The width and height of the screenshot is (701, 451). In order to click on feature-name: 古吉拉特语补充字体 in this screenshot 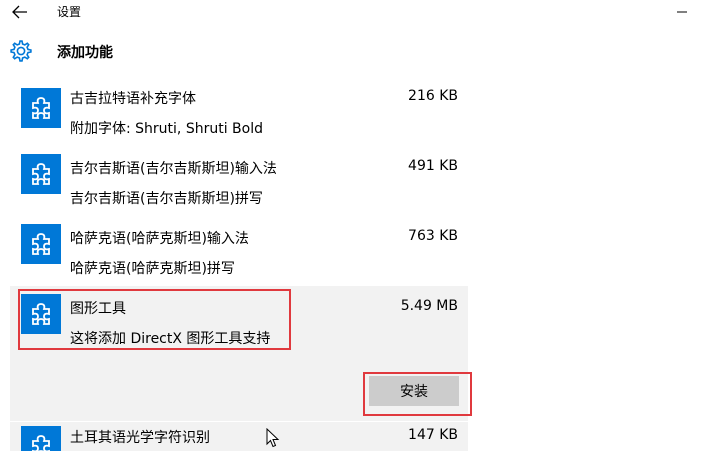, I will do `click(133, 99)`.